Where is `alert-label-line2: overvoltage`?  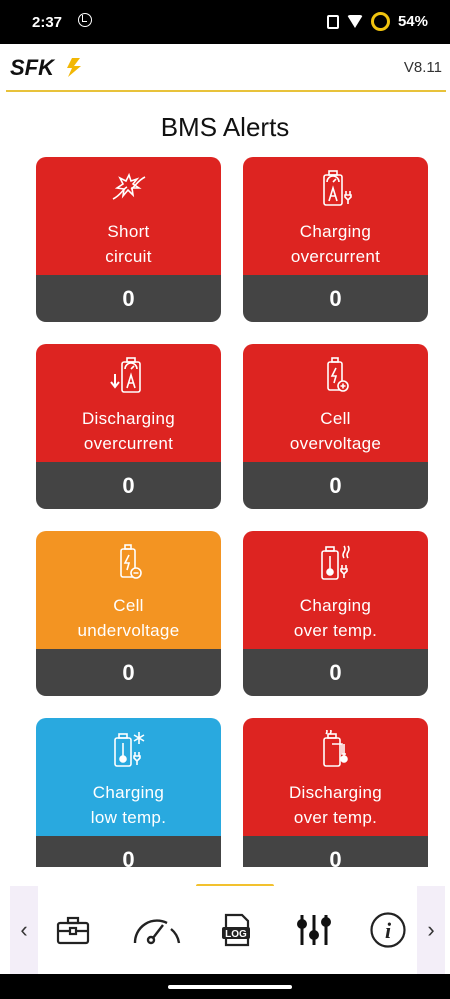 alert-label-line2: overvoltage is located at coordinates (335, 443).